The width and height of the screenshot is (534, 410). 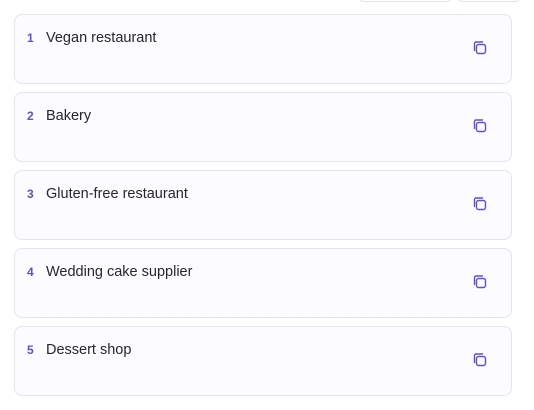 What do you see at coordinates (119, 272) in the screenshot?
I see `item-text: Wedding cake supplier` at bounding box center [119, 272].